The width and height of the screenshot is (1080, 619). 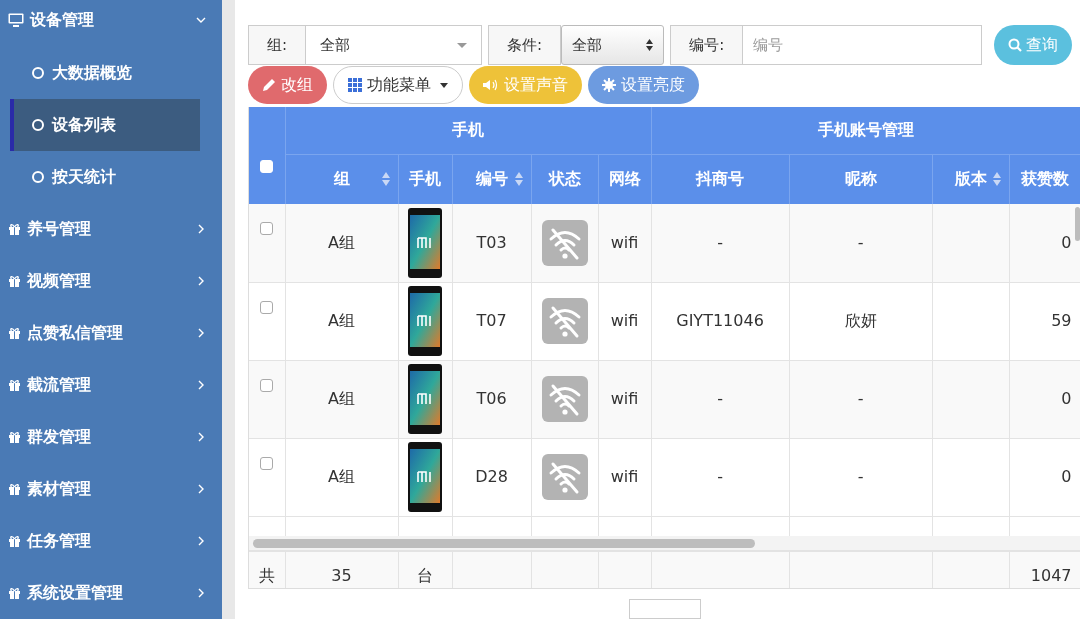 What do you see at coordinates (643, 85) in the screenshot?
I see `set-brightness-button: 设置亮度` at bounding box center [643, 85].